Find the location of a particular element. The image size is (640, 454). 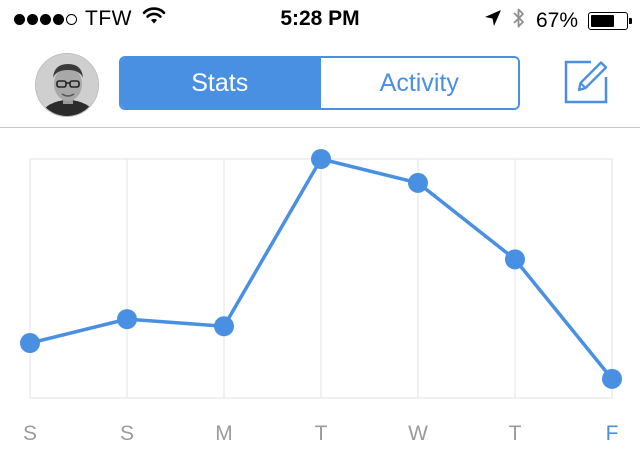

x-tick-label: W is located at coordinates (418, 434).